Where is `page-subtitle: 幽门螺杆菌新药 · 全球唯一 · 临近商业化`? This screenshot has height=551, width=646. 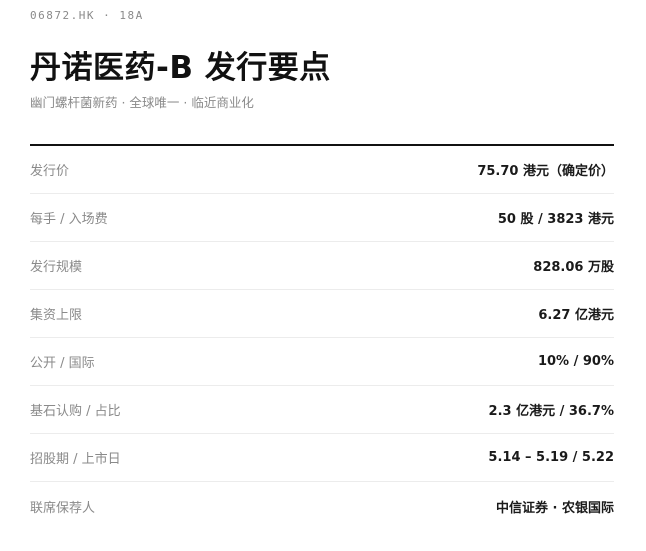 page-subtitle: 幽门螺杆菌新药 · 全球唯一 · 临近商业化 is located at coordinates (142, 102).